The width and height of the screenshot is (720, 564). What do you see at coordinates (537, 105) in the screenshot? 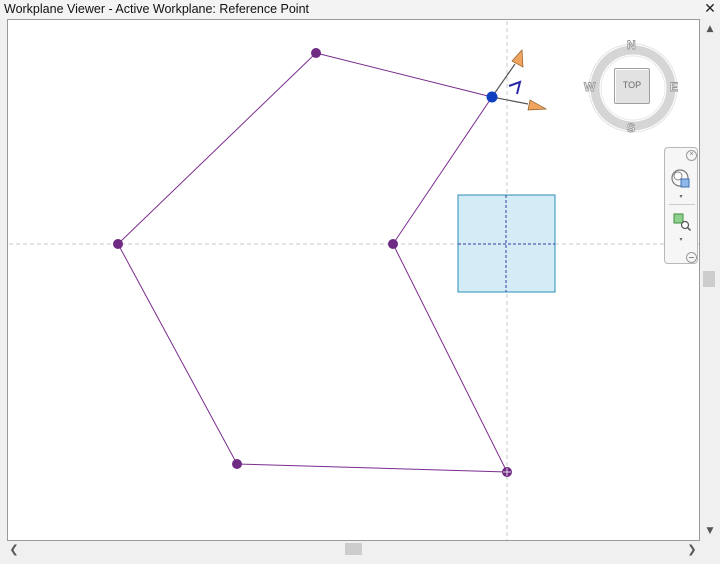
I see `gizmo-x-arrow-icon` at bounding box center [537, 105].